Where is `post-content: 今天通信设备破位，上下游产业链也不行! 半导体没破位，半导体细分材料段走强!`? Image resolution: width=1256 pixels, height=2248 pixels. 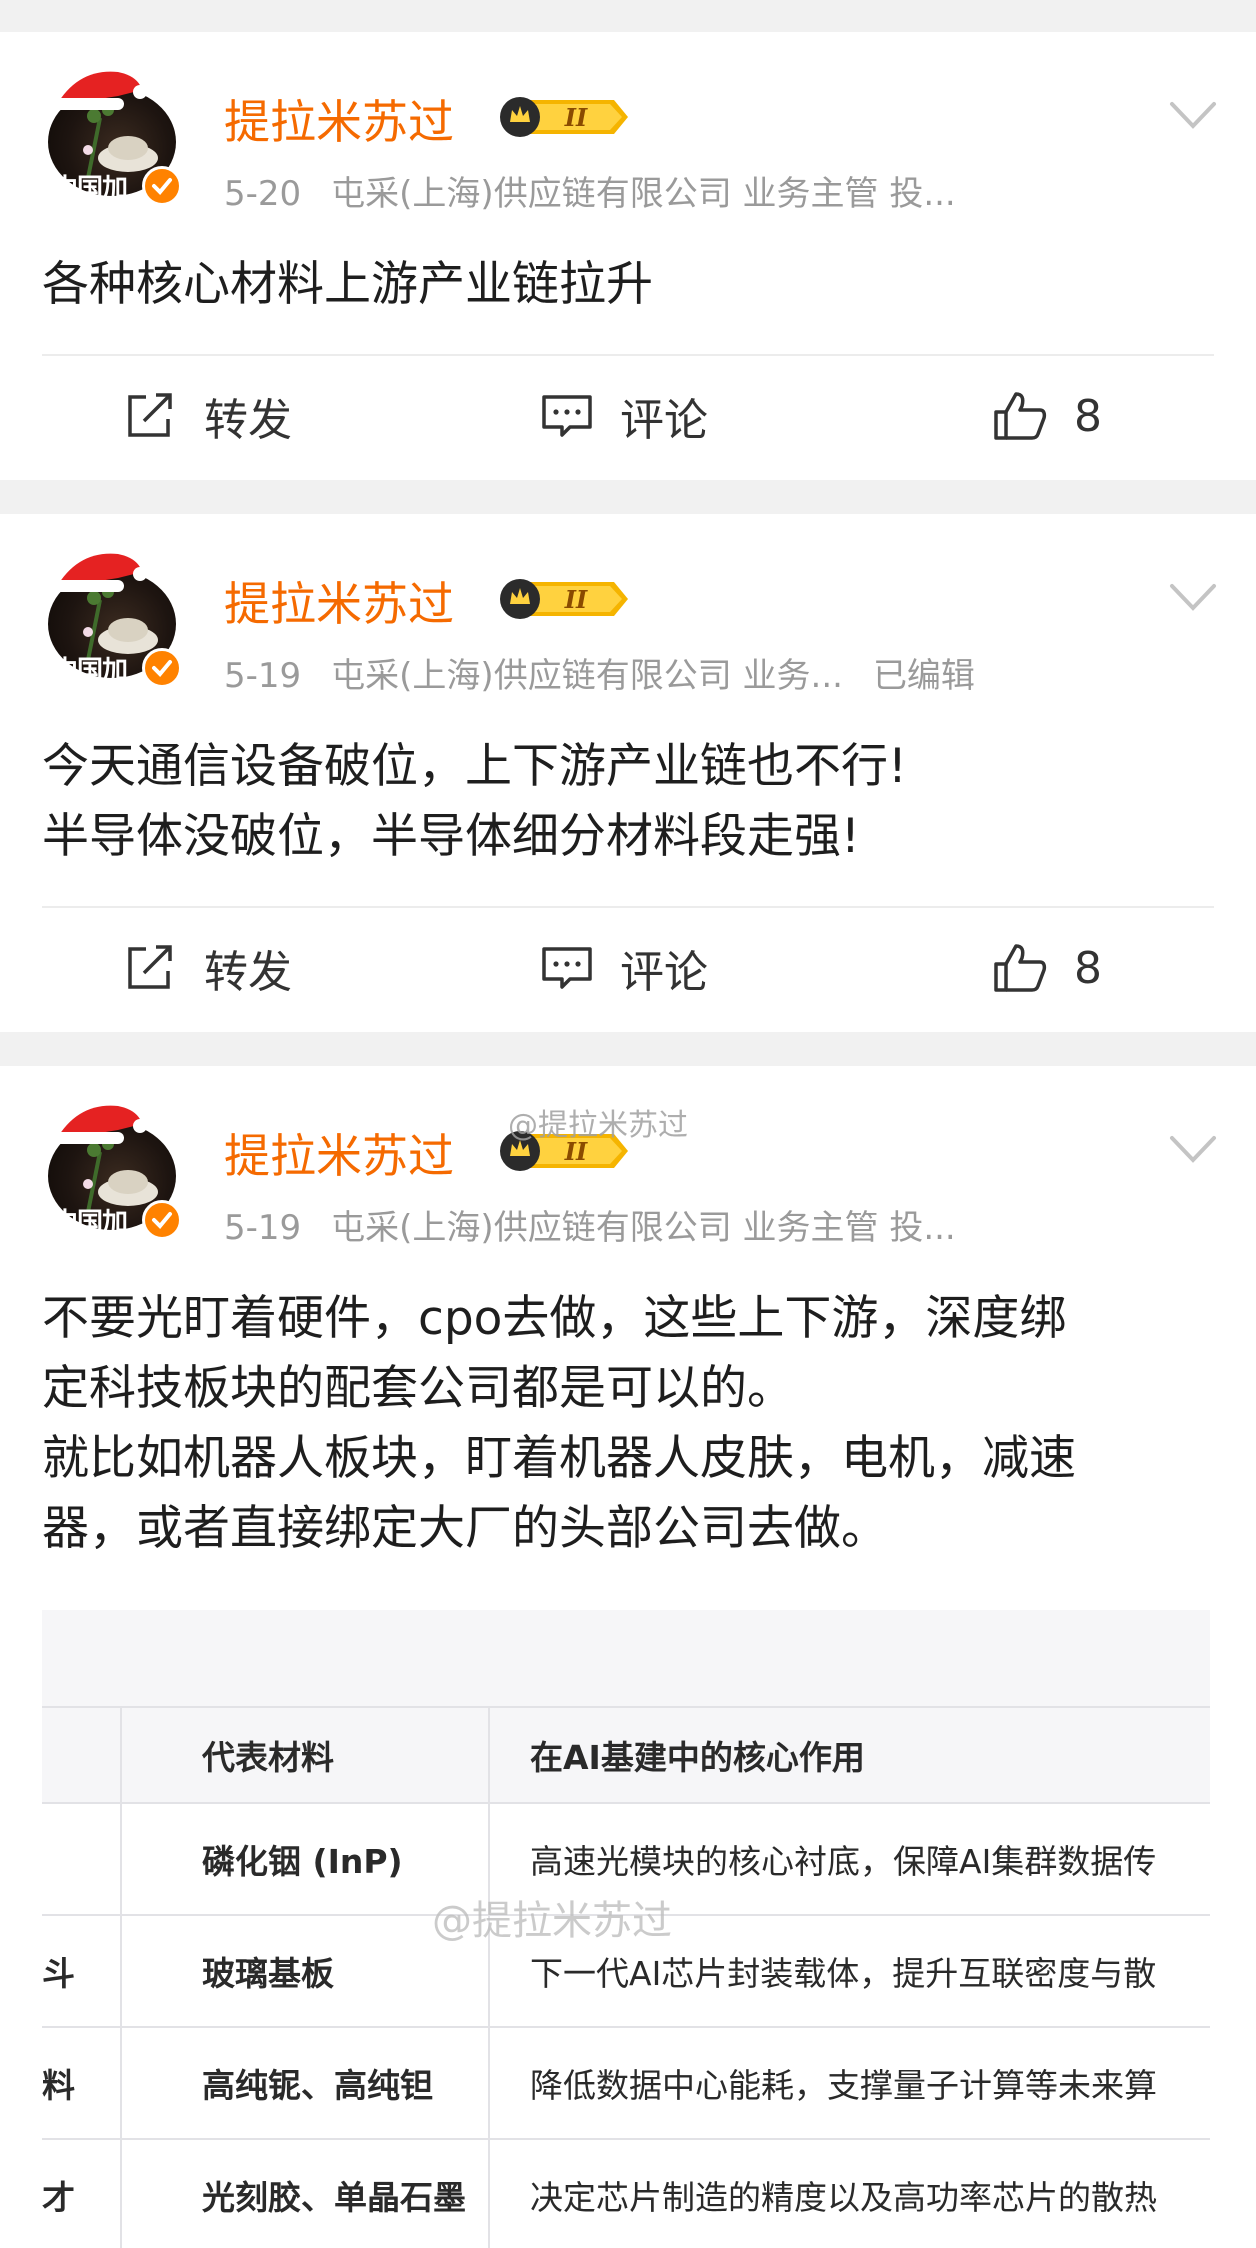 post-content: 今天通信设备破位，上下游产业链也不行! 半导体没破位，半导体细分材料段走强! is located at coordinates (632, 802).